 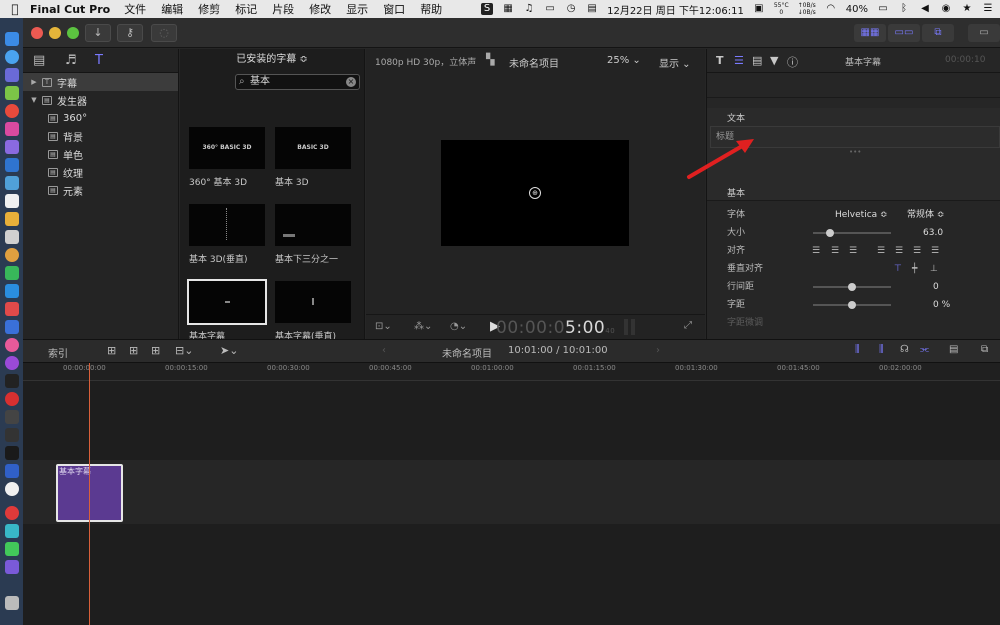 What do you see at coordinates (774, 60) in the screenshot?
I see `color-inspector-tab-icon: ▼` at bounding box center [774, 60].